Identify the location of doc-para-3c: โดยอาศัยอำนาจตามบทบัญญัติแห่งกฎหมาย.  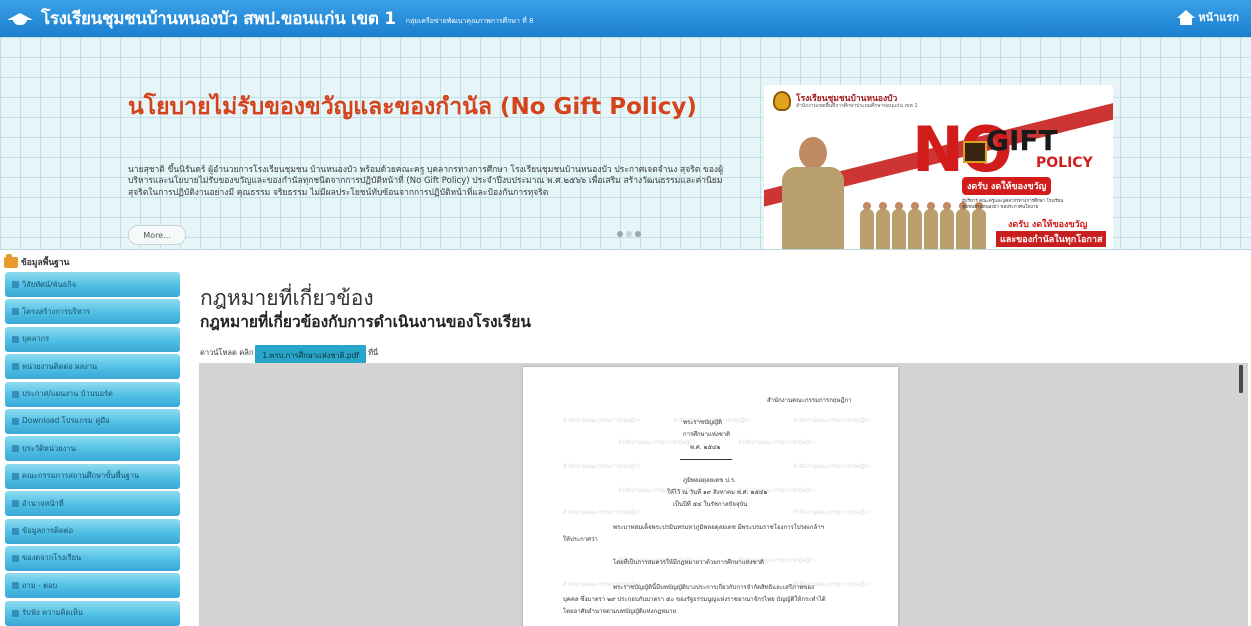
(620, 611).